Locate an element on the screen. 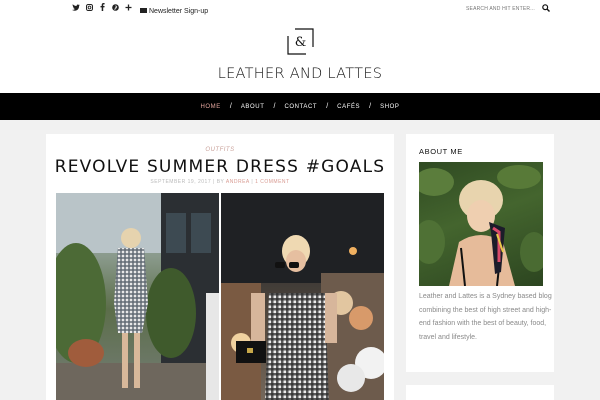  envelope-icon is located at coordinates (143, 10).